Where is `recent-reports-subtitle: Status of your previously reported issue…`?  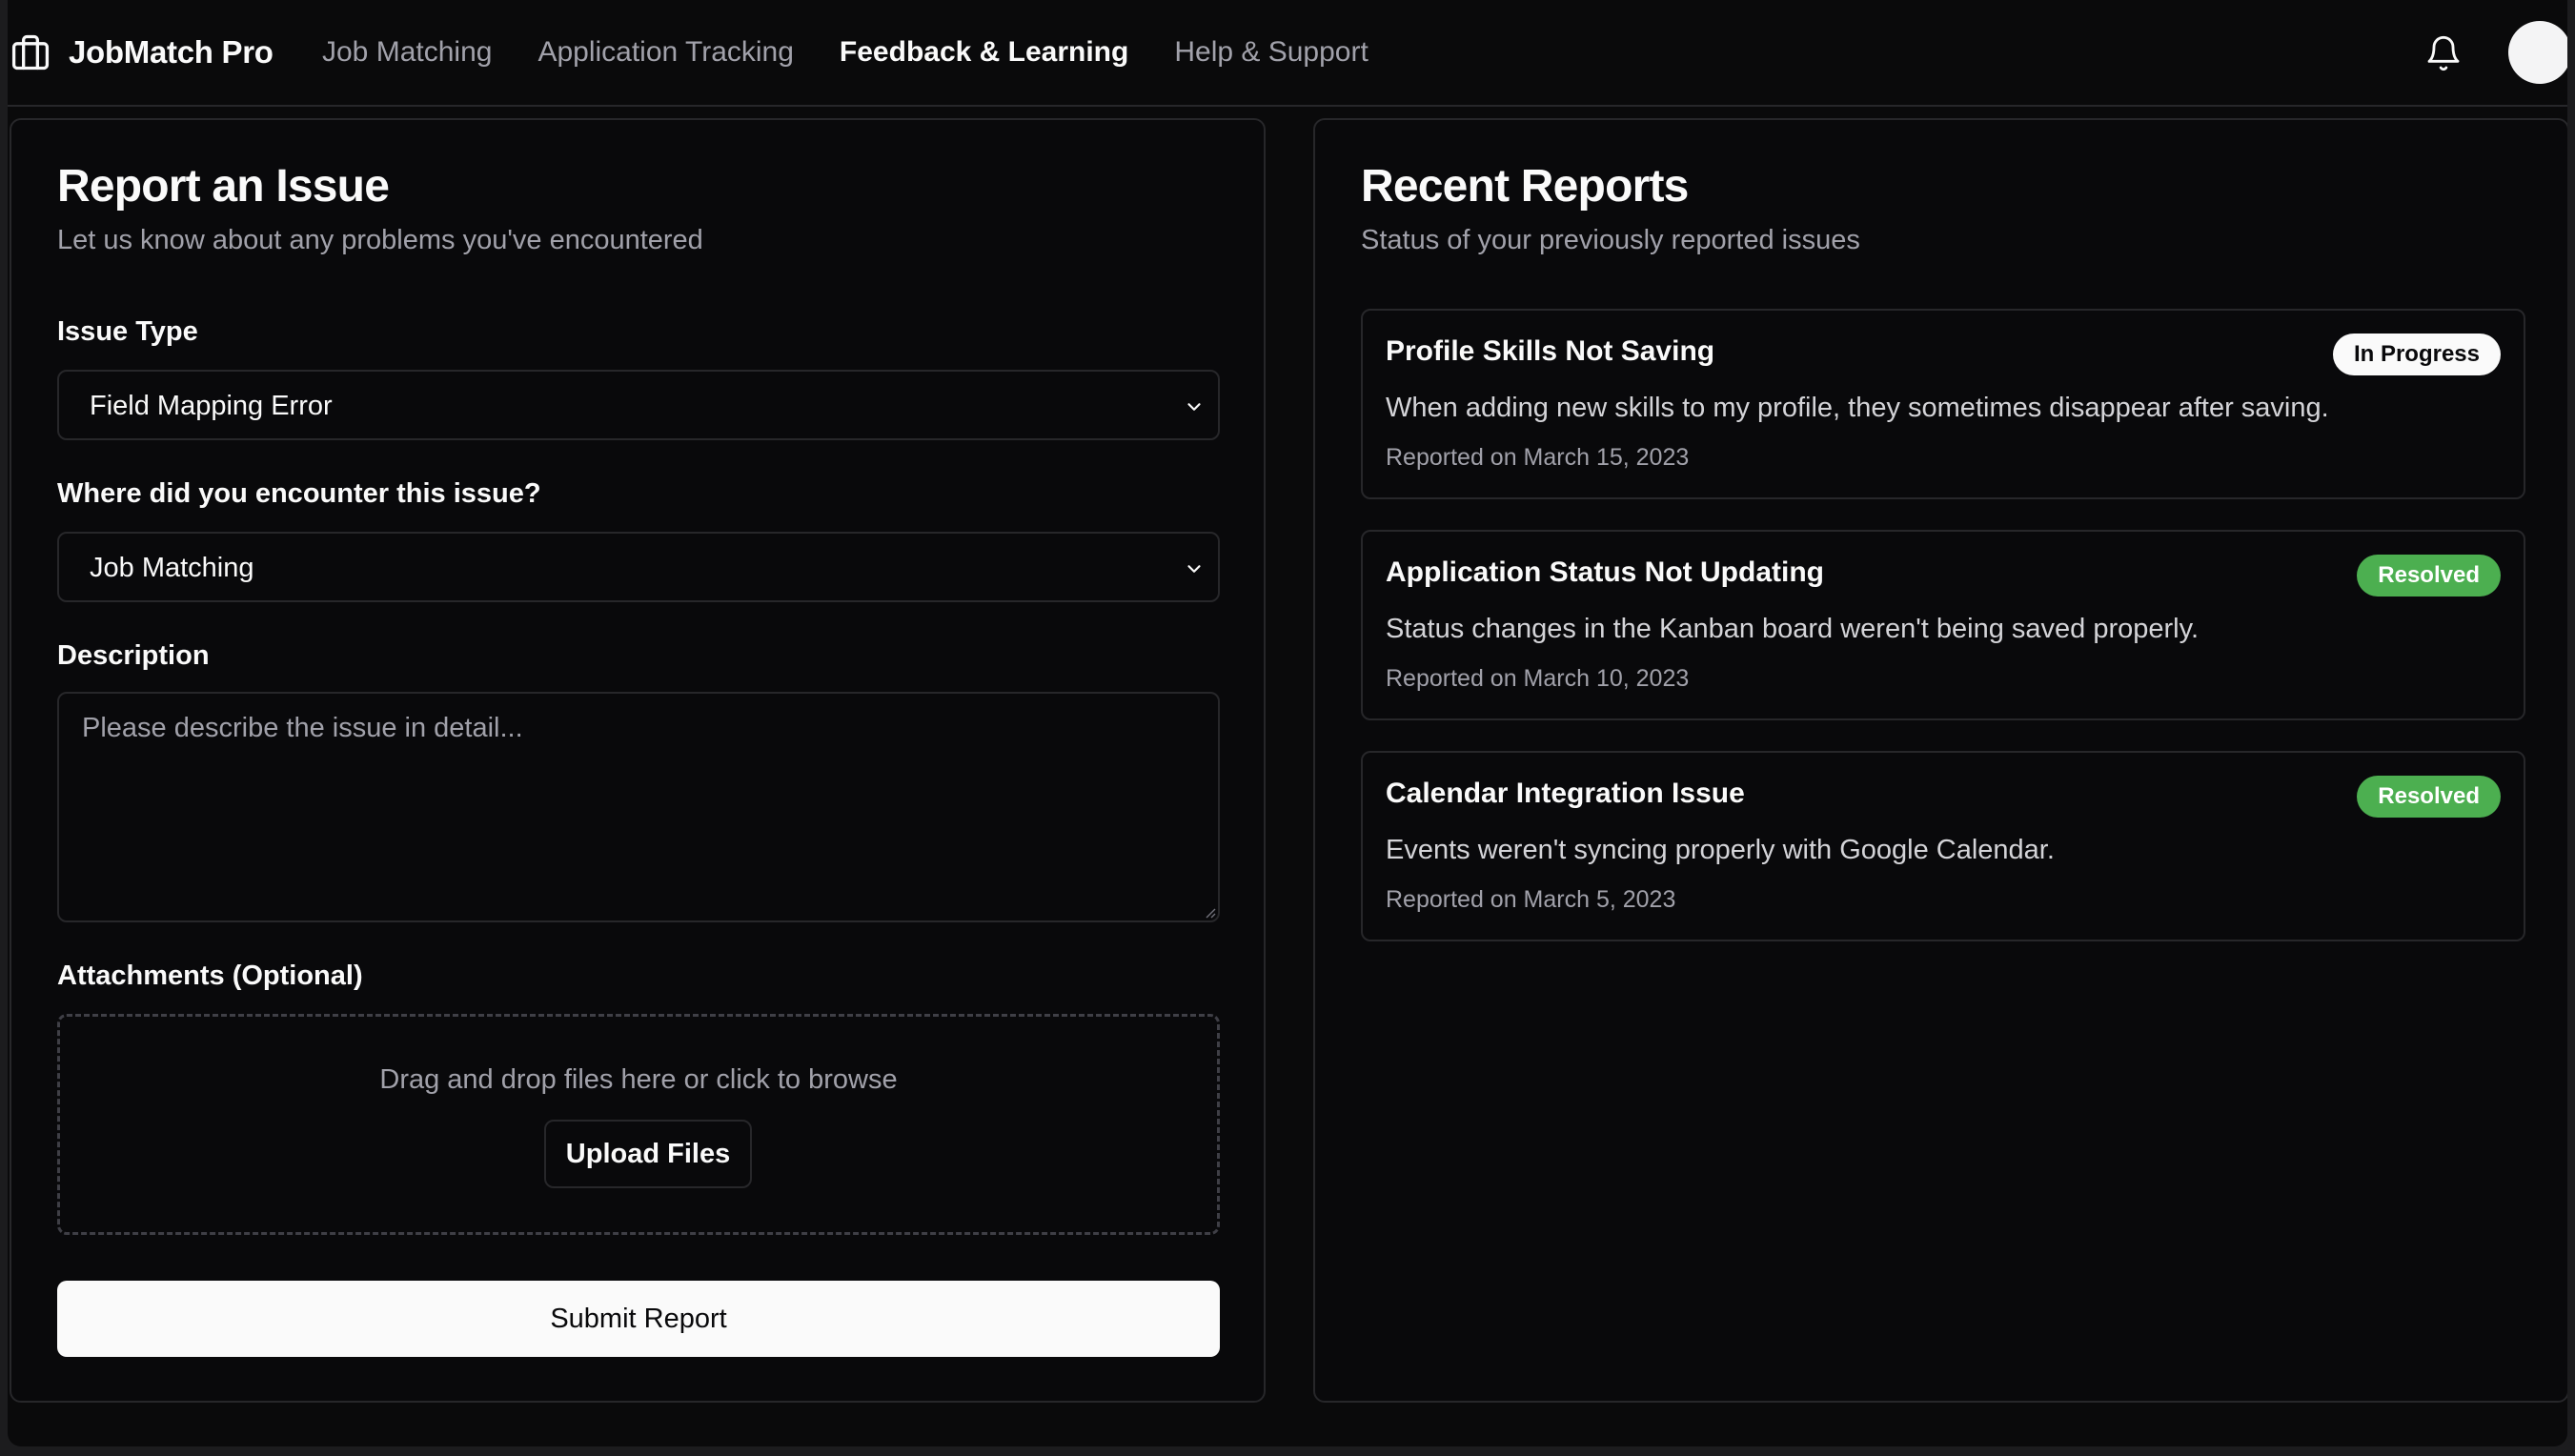 recent-reports-subtitle: Status of your previously reported issue… is located at coordinates (1610, 240).